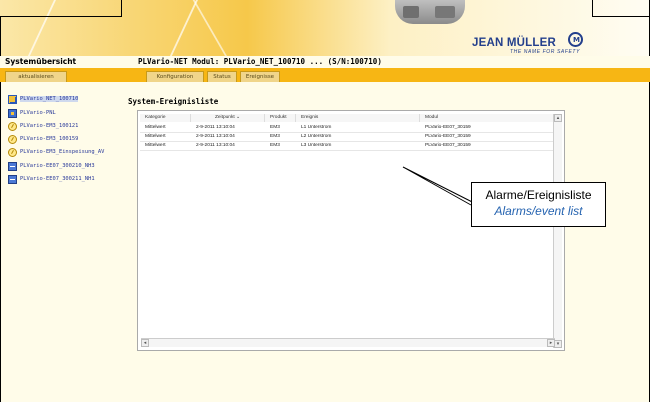 The image size is (650, 402). I want to click on sidebar-item-label: PLVario-PNL, so click(38, 113).